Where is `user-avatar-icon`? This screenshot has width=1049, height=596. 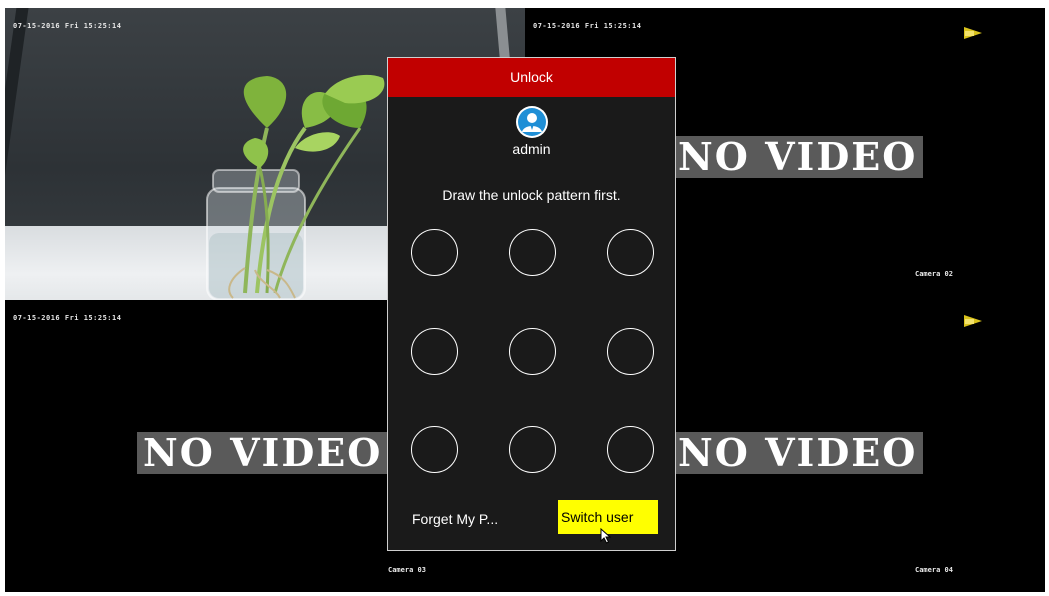
user-avatar-icon is located at coordinates (531, 122).